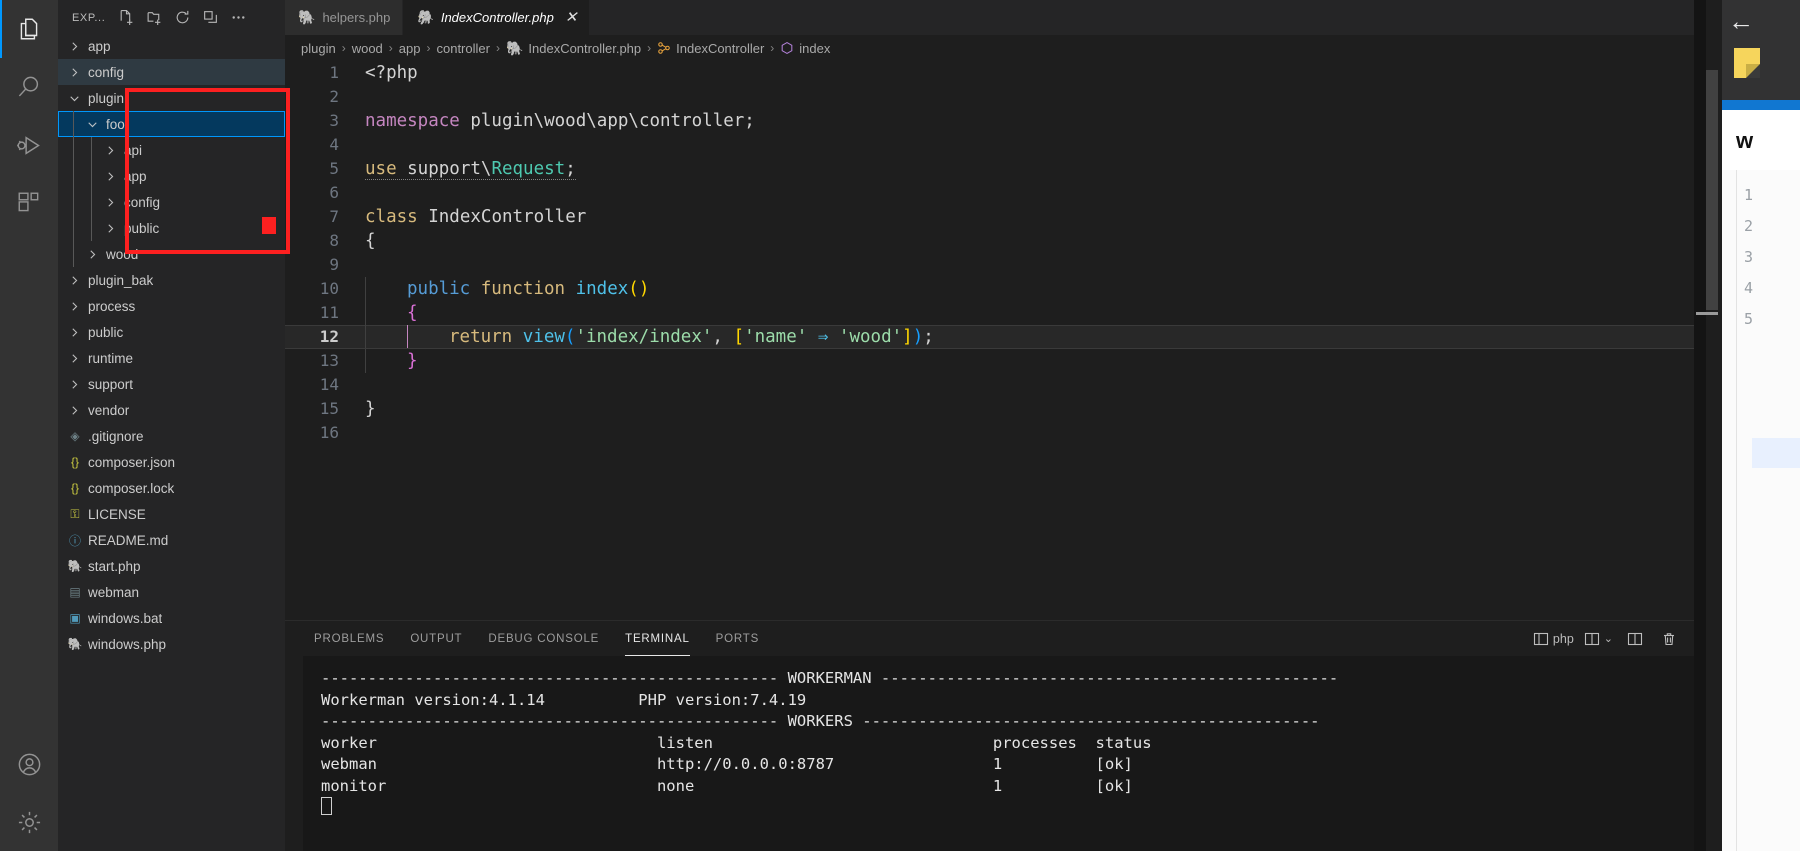 The width and height of the screenshot is (1800, 851). I want to click on new-file-icon, so click(126, 18).